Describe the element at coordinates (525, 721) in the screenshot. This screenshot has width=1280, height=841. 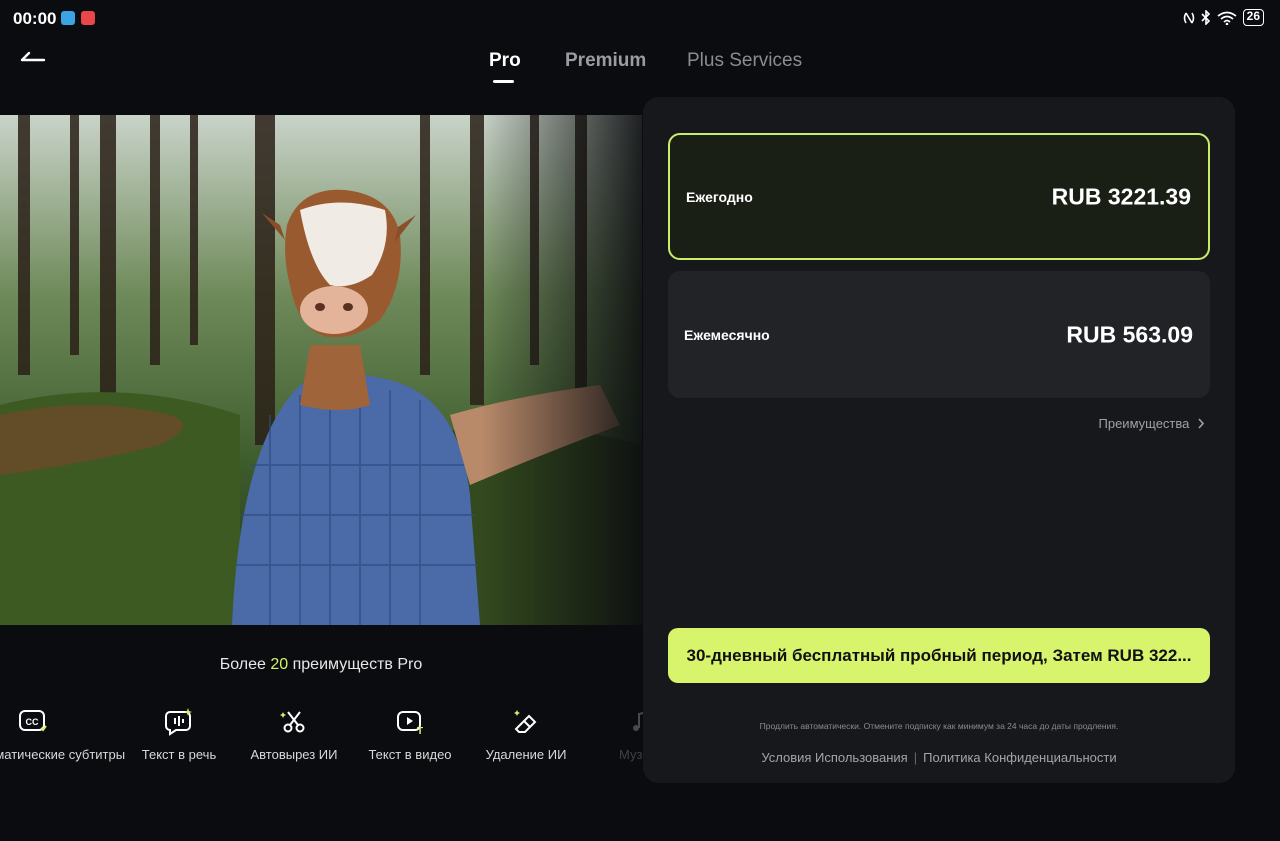
I see `eraser-icon` at that location.